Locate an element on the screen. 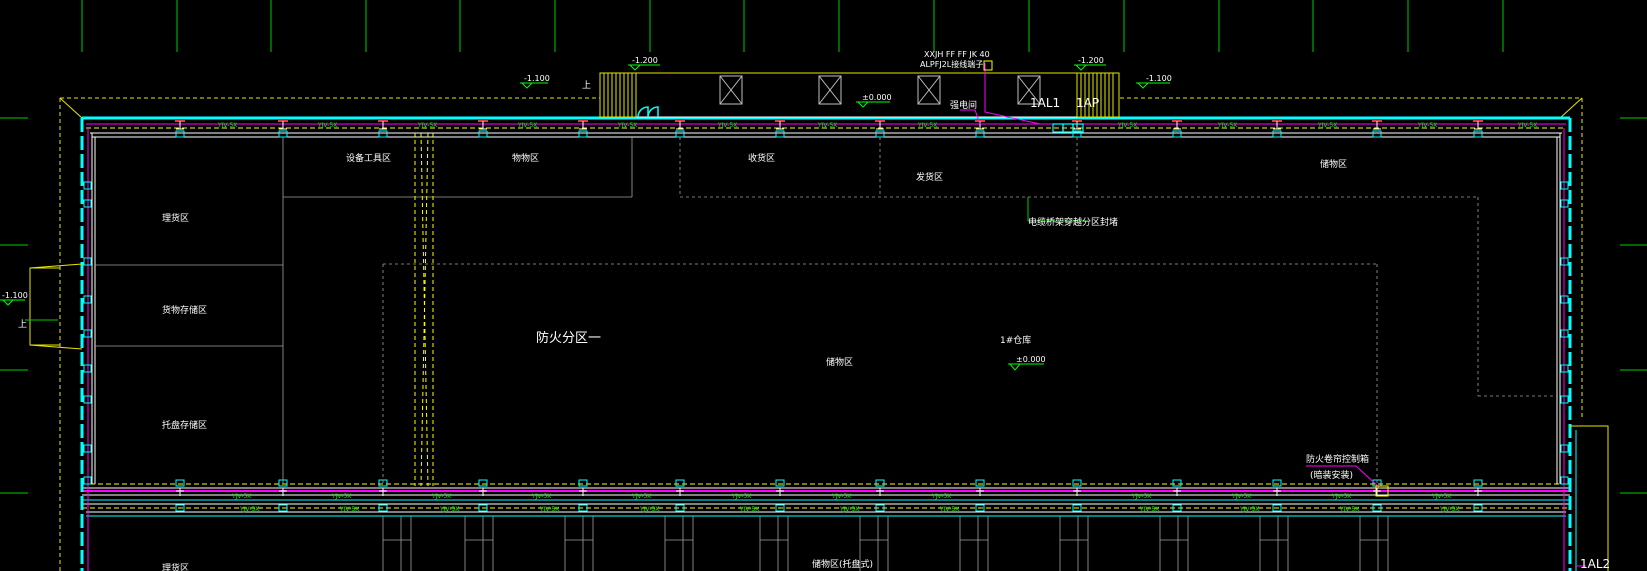 This screenshot has height=571, width=1647. cable-note-label: 电缆桥架穿越分区封堵 is located at coordinates (1073, 222).